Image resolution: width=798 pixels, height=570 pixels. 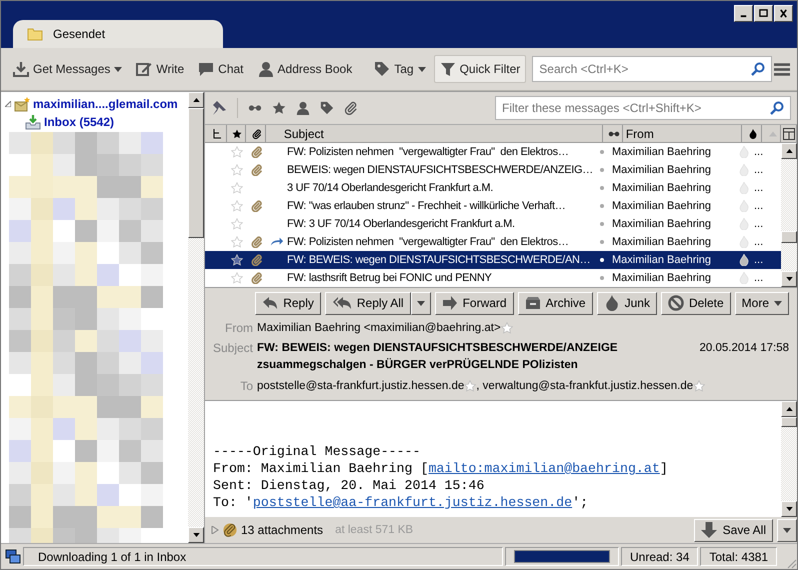 I want to click on network-icon, so click(x=13, y=556).